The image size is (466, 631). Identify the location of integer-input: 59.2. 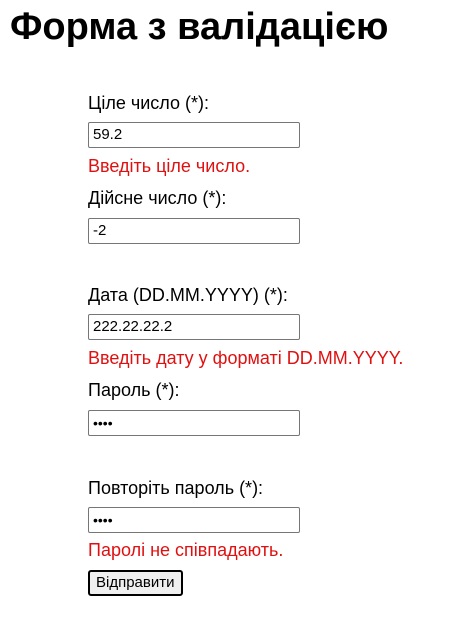
(194, 135).